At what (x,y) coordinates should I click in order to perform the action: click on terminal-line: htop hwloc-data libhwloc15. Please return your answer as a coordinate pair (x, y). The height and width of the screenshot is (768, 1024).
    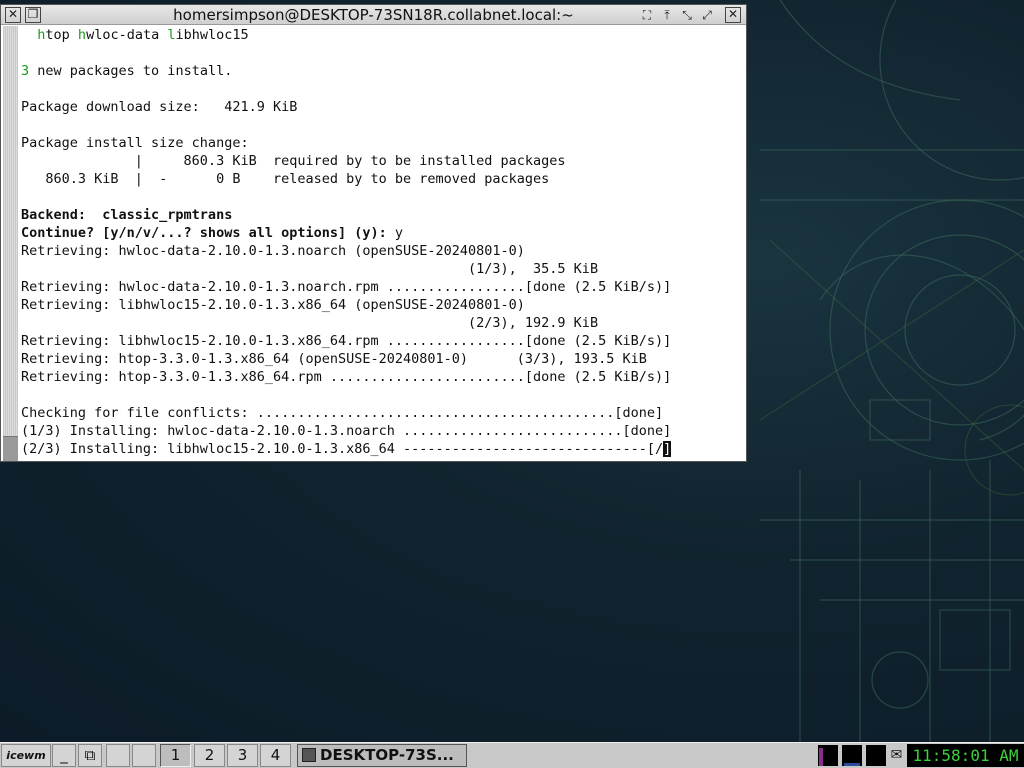
    Looking at the image, I should click on (383, 35).